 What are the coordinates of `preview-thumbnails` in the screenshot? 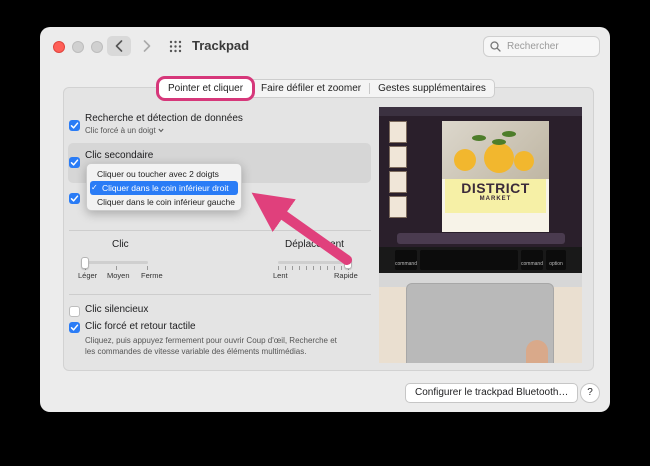 It's located at (398, 169).